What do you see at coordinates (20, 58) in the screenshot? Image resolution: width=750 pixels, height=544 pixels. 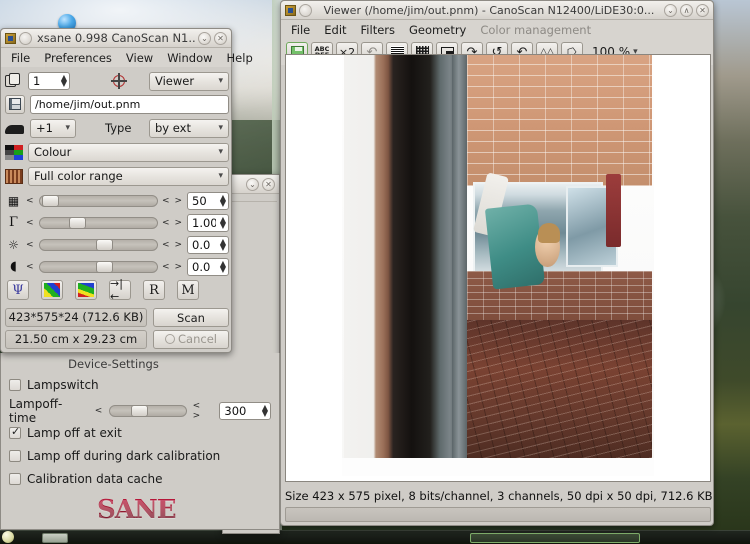 I see `menu-file: File` at bounding box center [20, 58].